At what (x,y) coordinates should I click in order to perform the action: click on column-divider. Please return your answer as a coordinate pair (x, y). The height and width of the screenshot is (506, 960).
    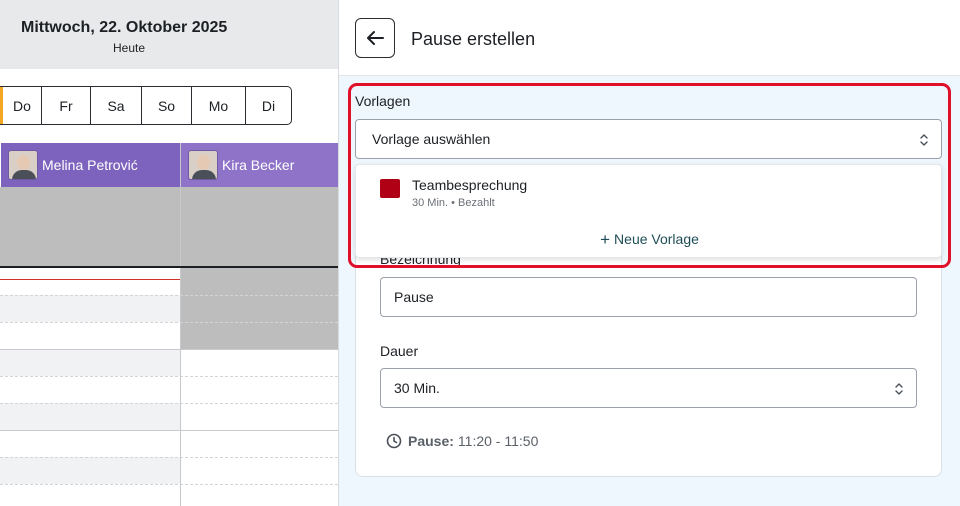
    Looking at the image, I should click on (180, 324).